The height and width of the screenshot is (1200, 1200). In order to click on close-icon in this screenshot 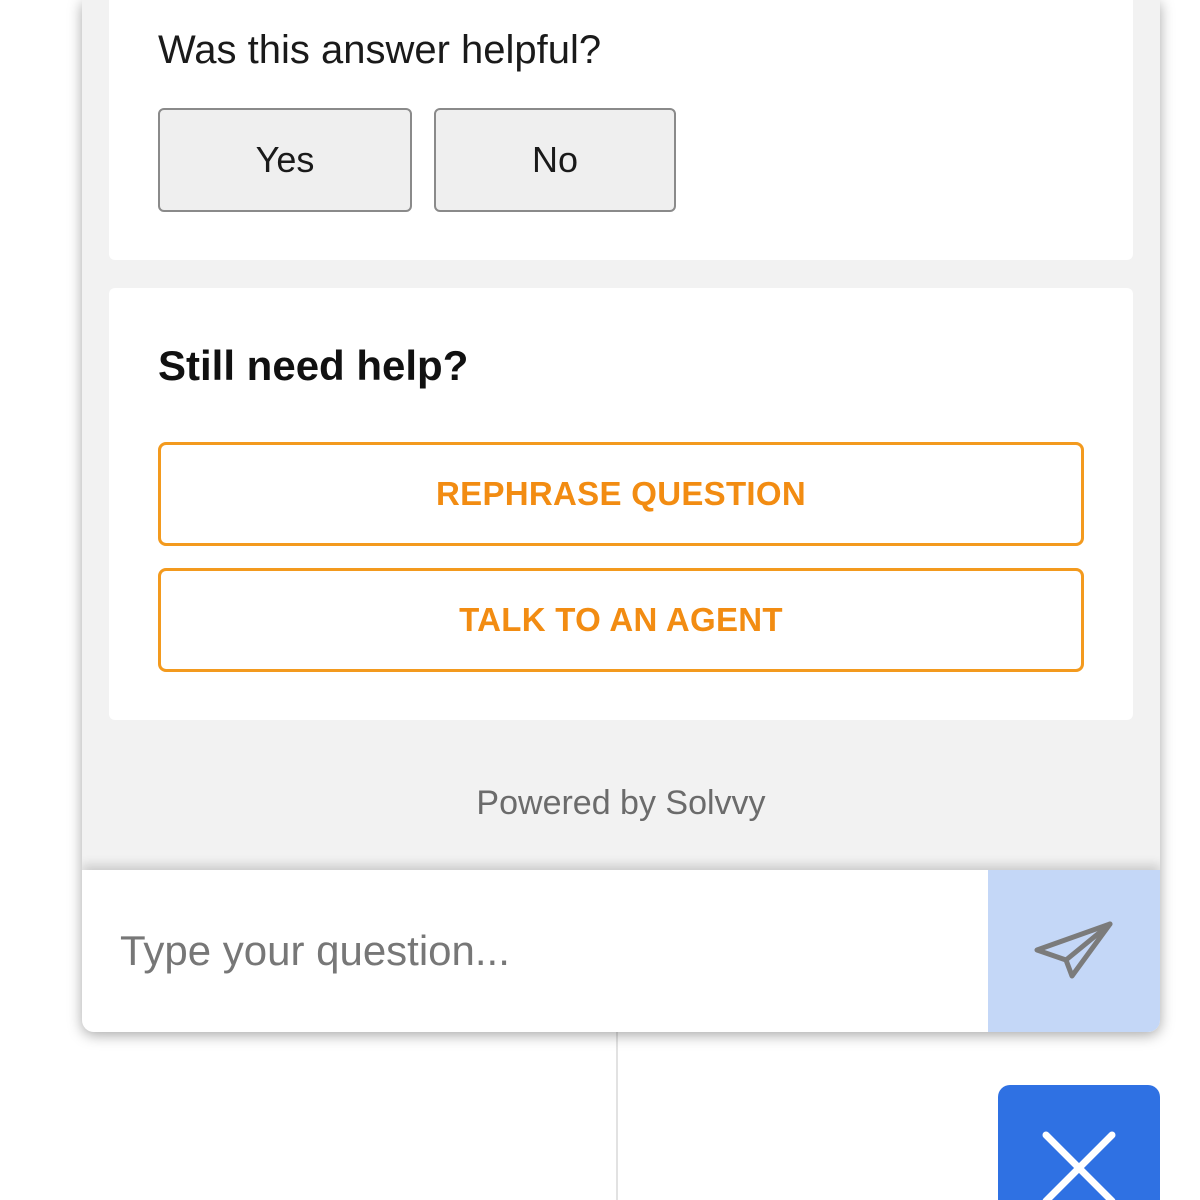, I will do `click(1079, 1165)`.